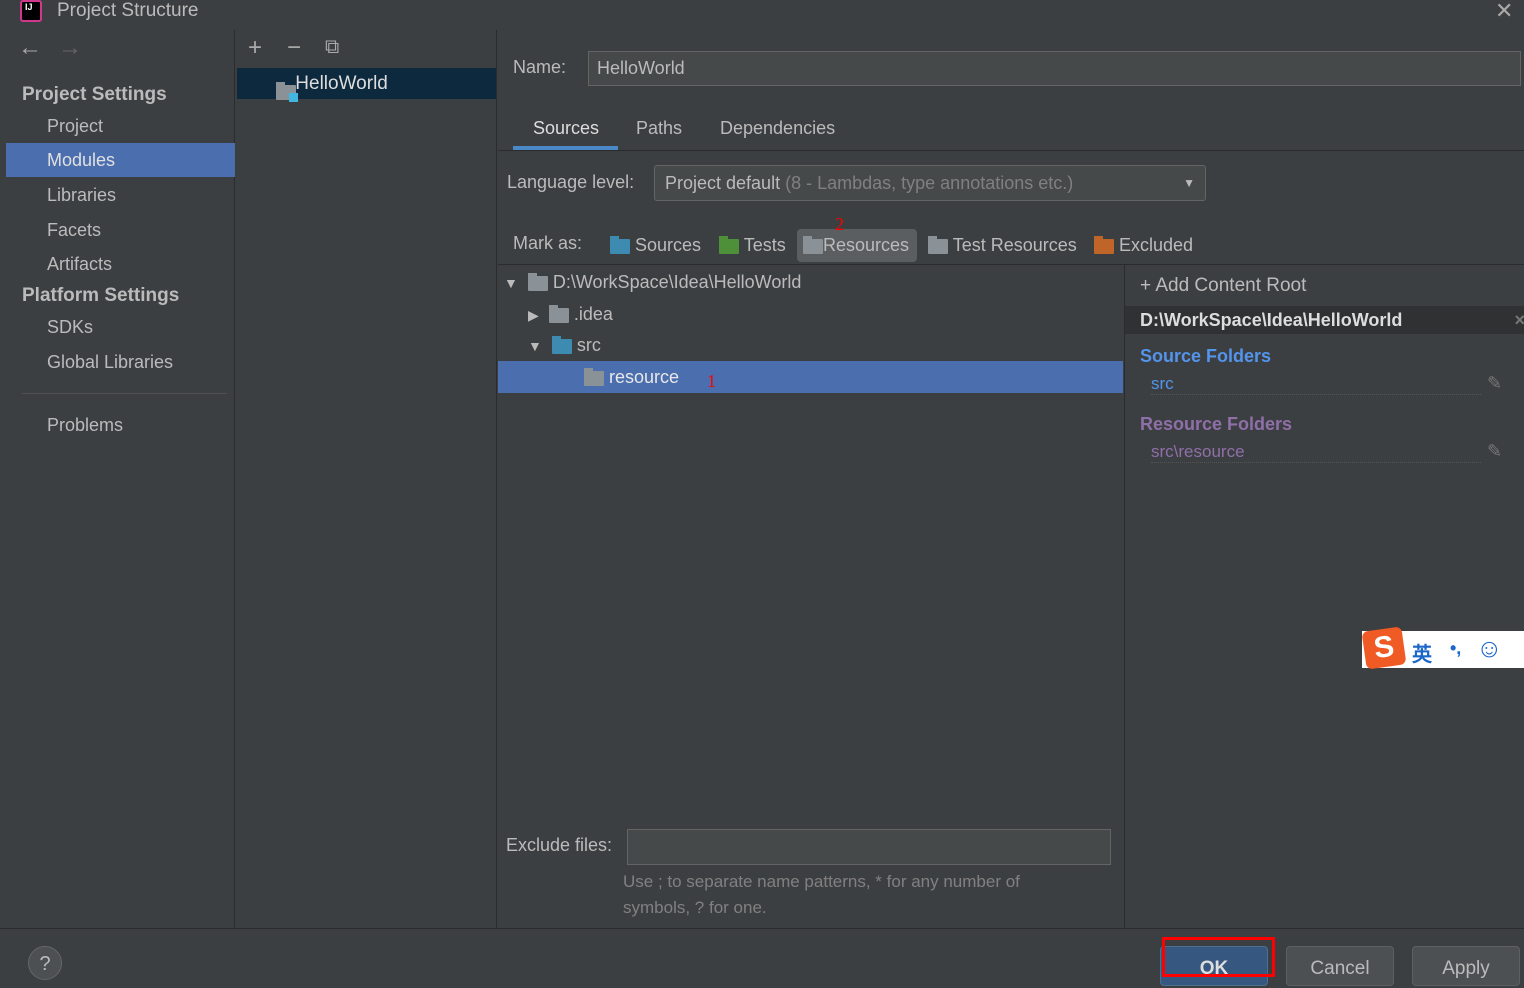 Image resolution: width=1524 pixels, height=988 pixels. Describe the element at coordinates (120, 195) in the screenshot. I see `sidebar-item-libraries: Libraries` at that location.